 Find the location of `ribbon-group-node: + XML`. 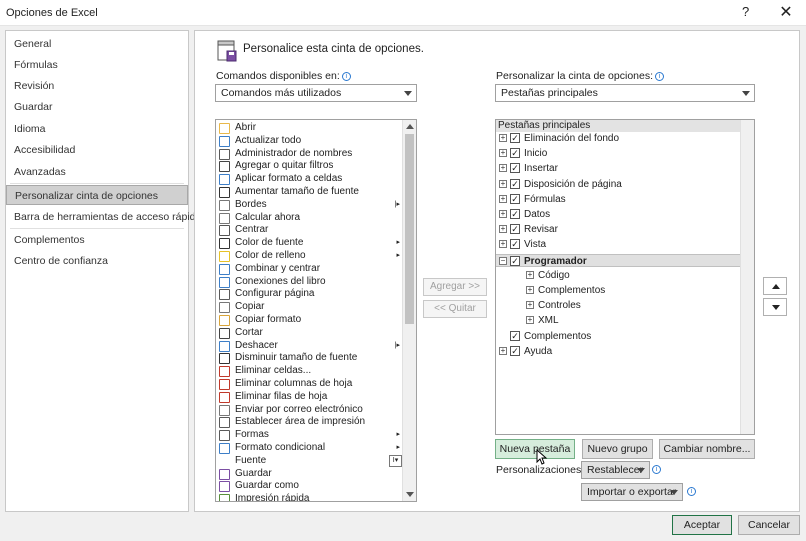

ribbon-group-node: + XML is located at coordinates (618, 320).